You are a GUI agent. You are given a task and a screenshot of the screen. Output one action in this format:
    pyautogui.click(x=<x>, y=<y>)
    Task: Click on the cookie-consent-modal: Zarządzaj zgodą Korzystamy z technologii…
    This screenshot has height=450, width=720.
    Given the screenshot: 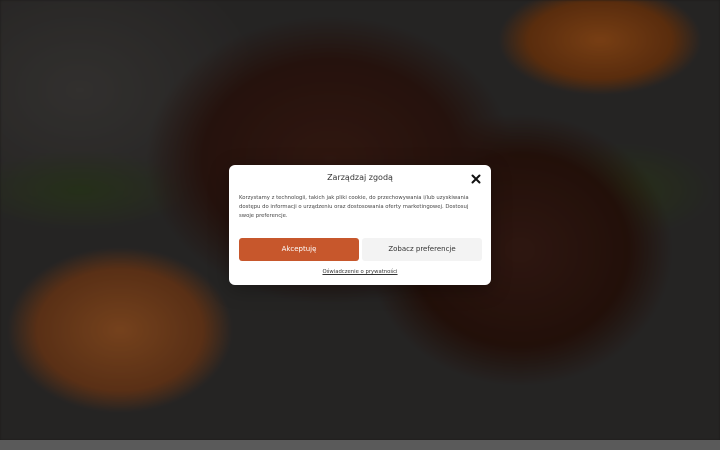 What is the action you would take?
    pyautogui.click(x=360, y=225)
    